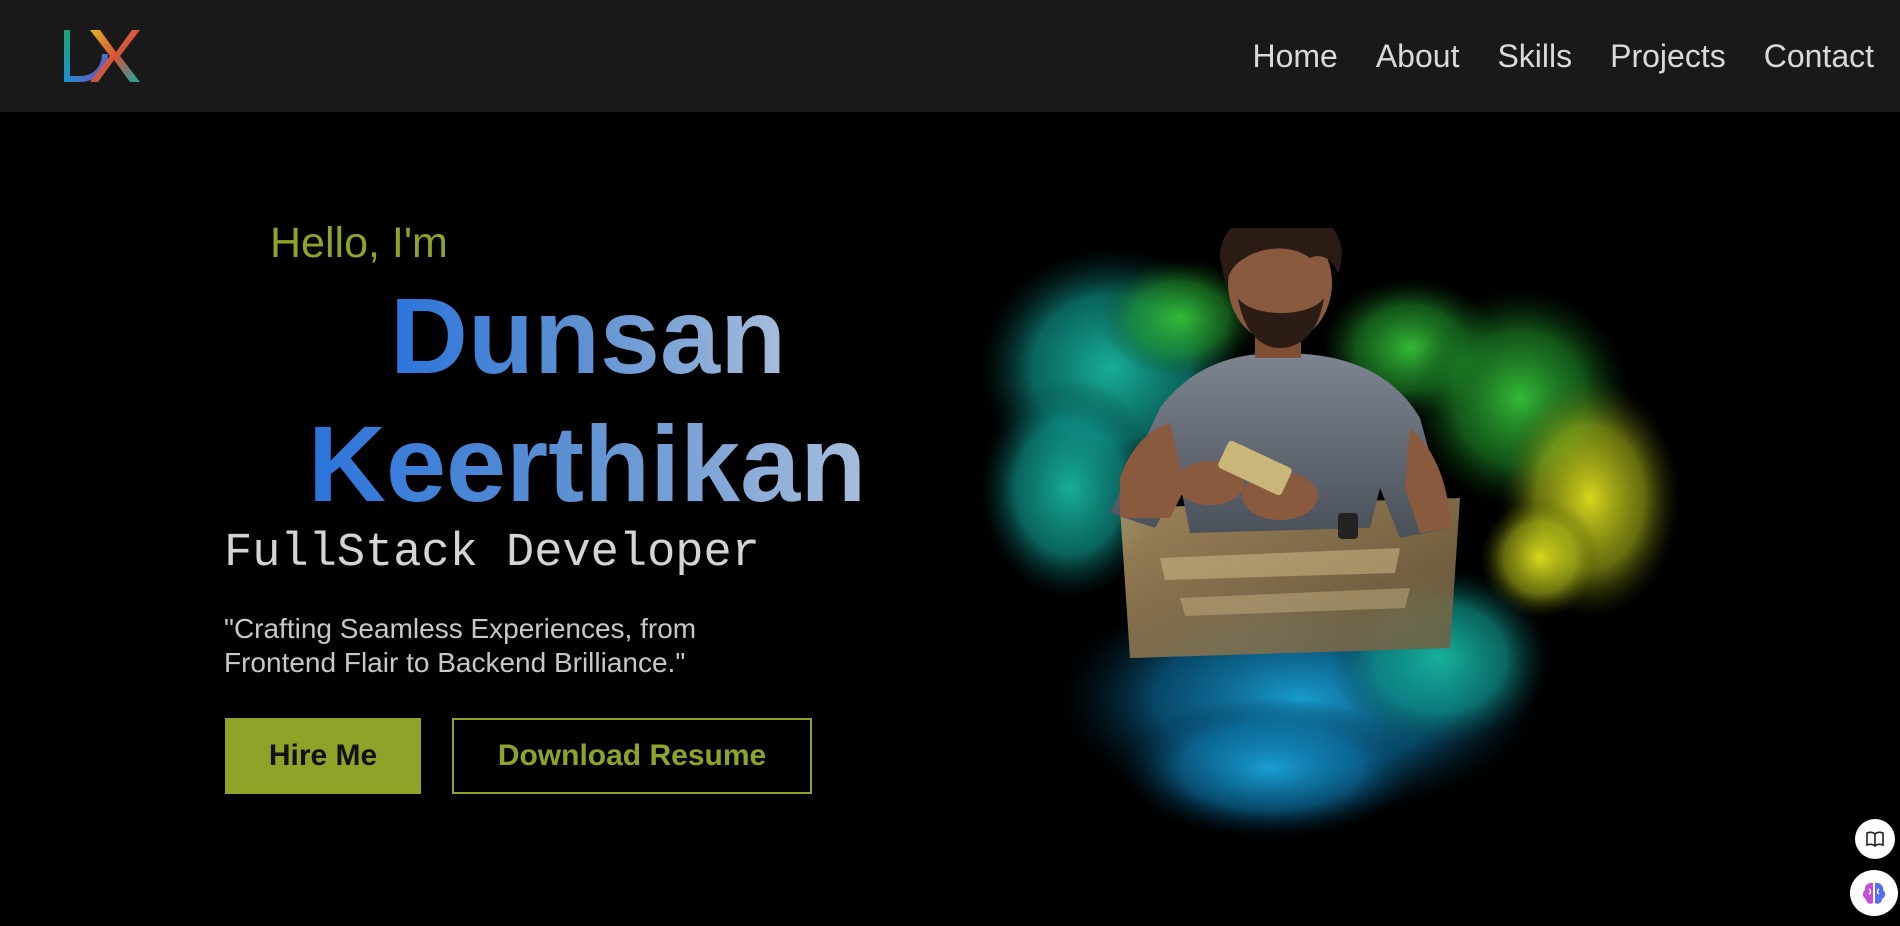 This screenshot has height=926, width=1900. I want to click on hire-me-button: Hire Me, so click(323, 756).